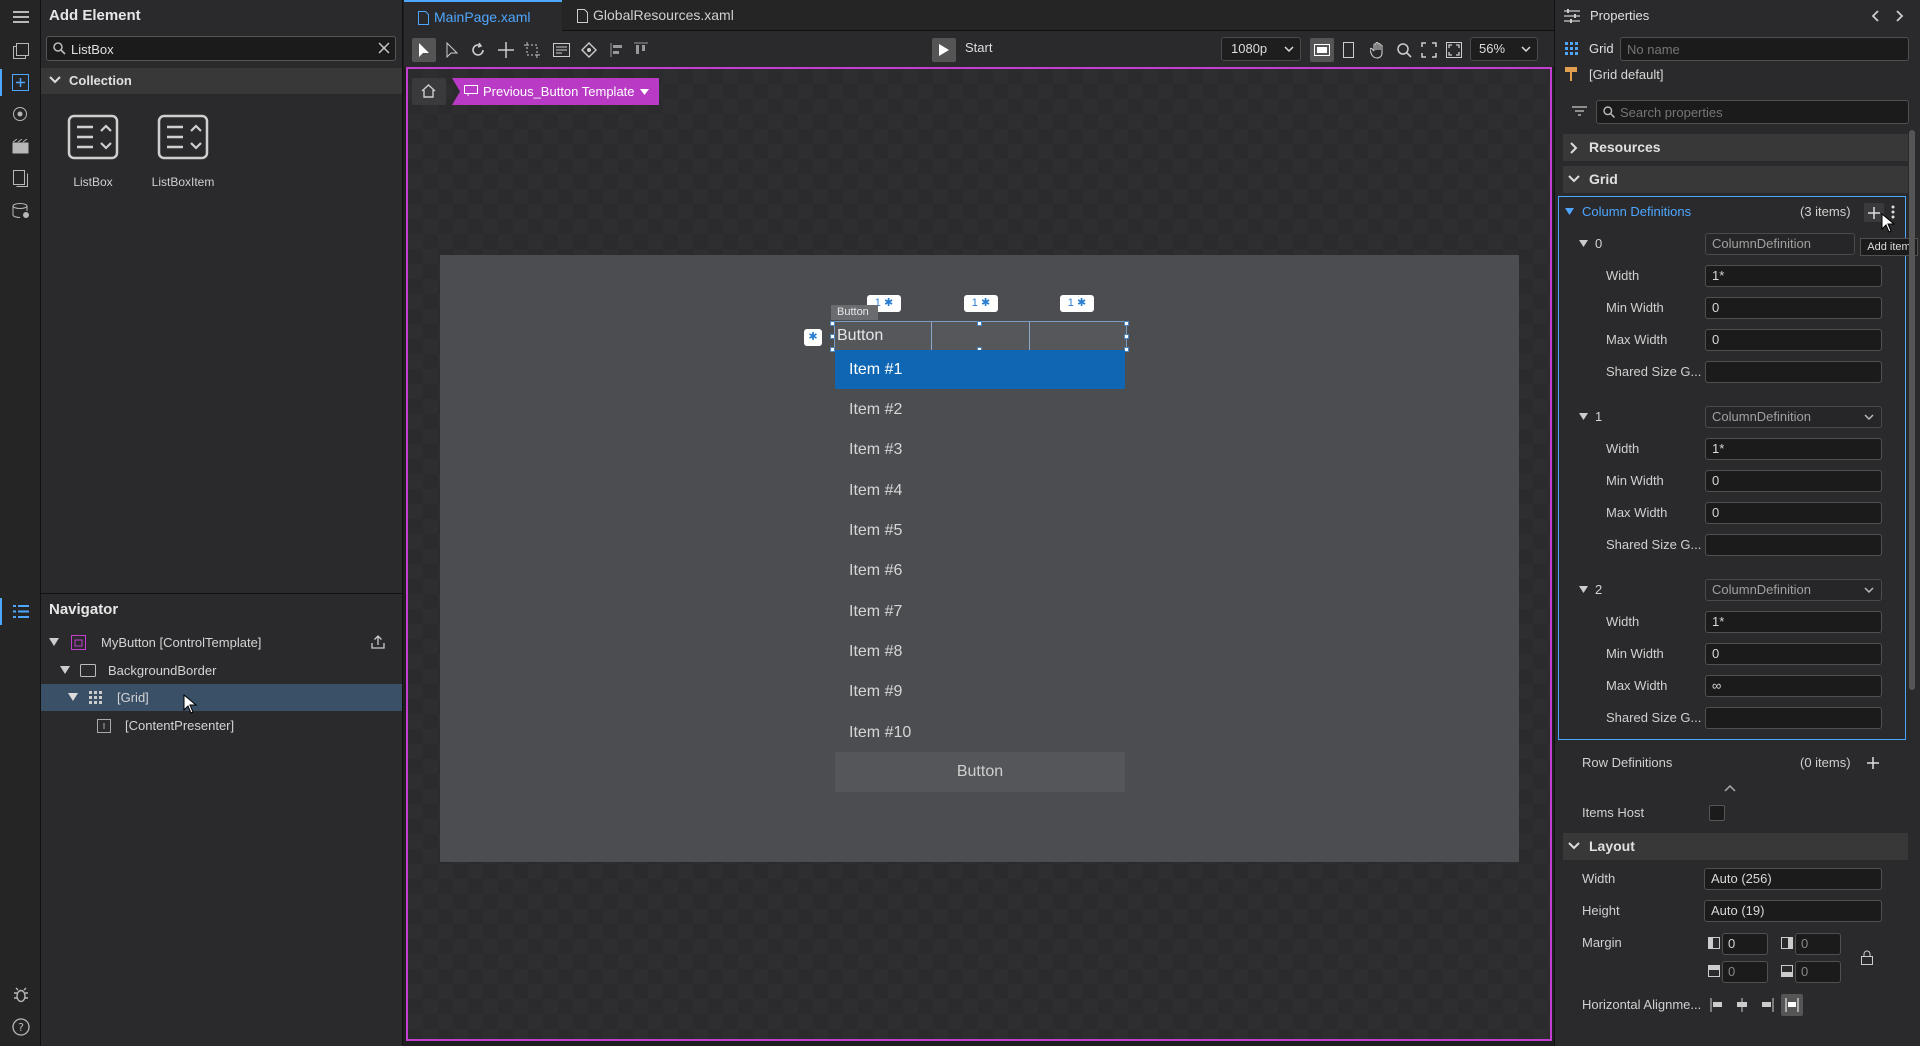  Describe the element at coordinates (980, 651) in the screenshot. I see `list-item: Item #8` at that location.